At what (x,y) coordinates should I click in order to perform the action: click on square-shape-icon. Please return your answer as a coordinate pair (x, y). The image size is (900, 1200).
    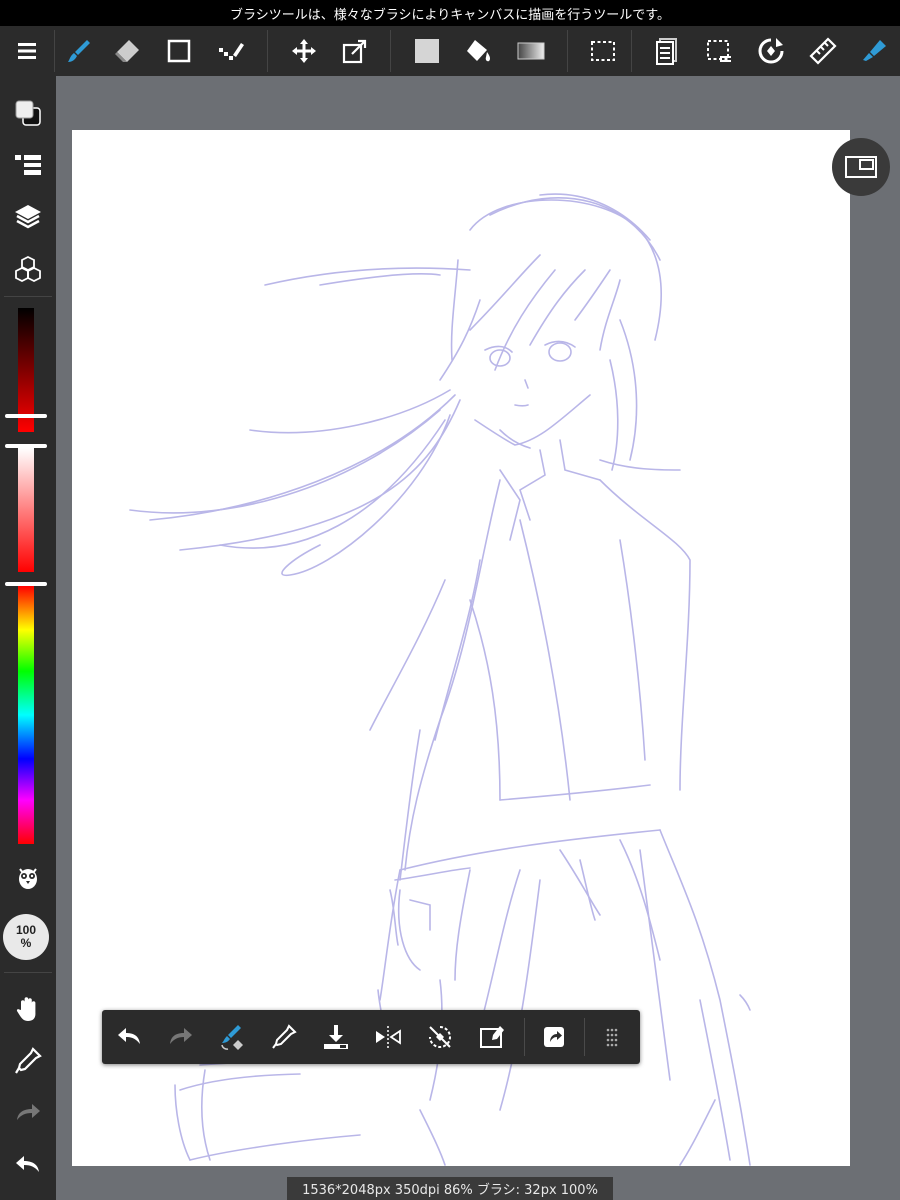
    Looking at the image, I should click on (179, 51).